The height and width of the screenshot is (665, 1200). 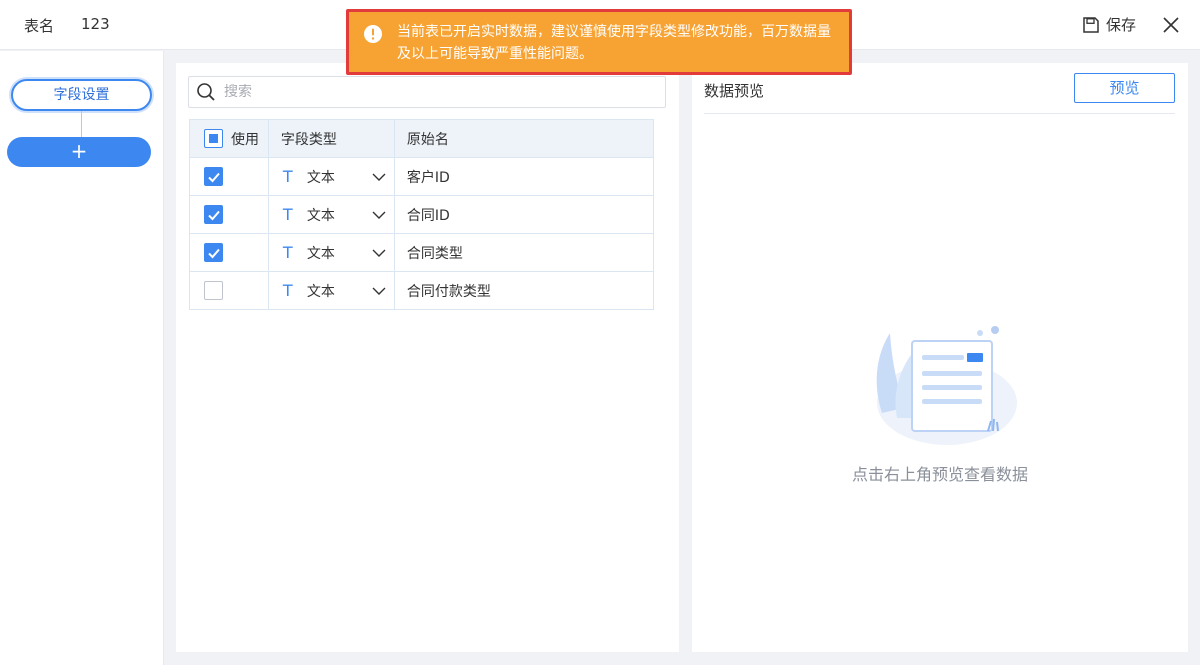 What do you see at coordinates (734, 91) in the screenshot?
I see `preview-title: 数据预览` at bounding box center [734, 91].